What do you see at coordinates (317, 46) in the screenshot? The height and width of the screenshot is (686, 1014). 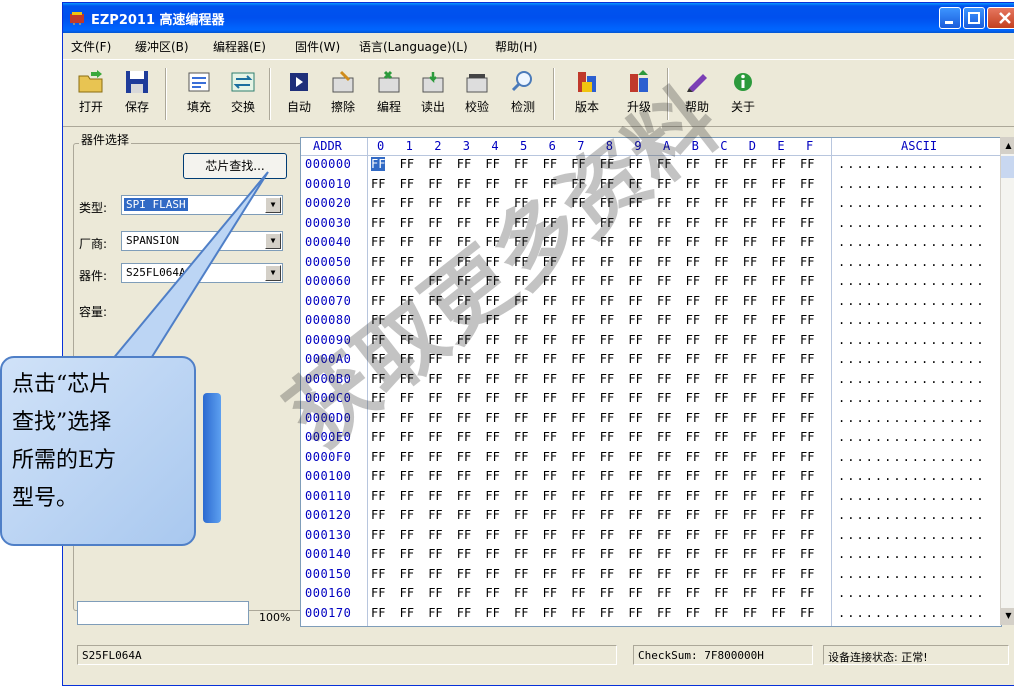 I see `menu-firmware: 固件(W)` at bounding box center [317, 46].